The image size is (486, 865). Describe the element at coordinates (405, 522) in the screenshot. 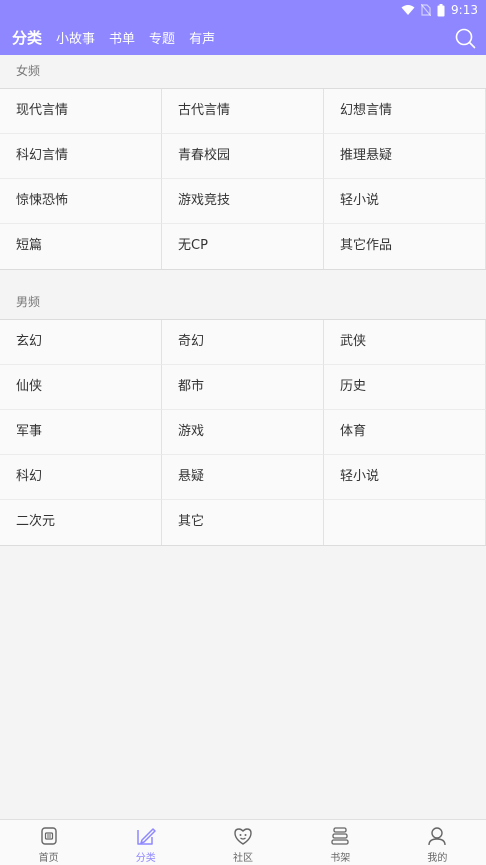

I see `empty-cell` at that location.